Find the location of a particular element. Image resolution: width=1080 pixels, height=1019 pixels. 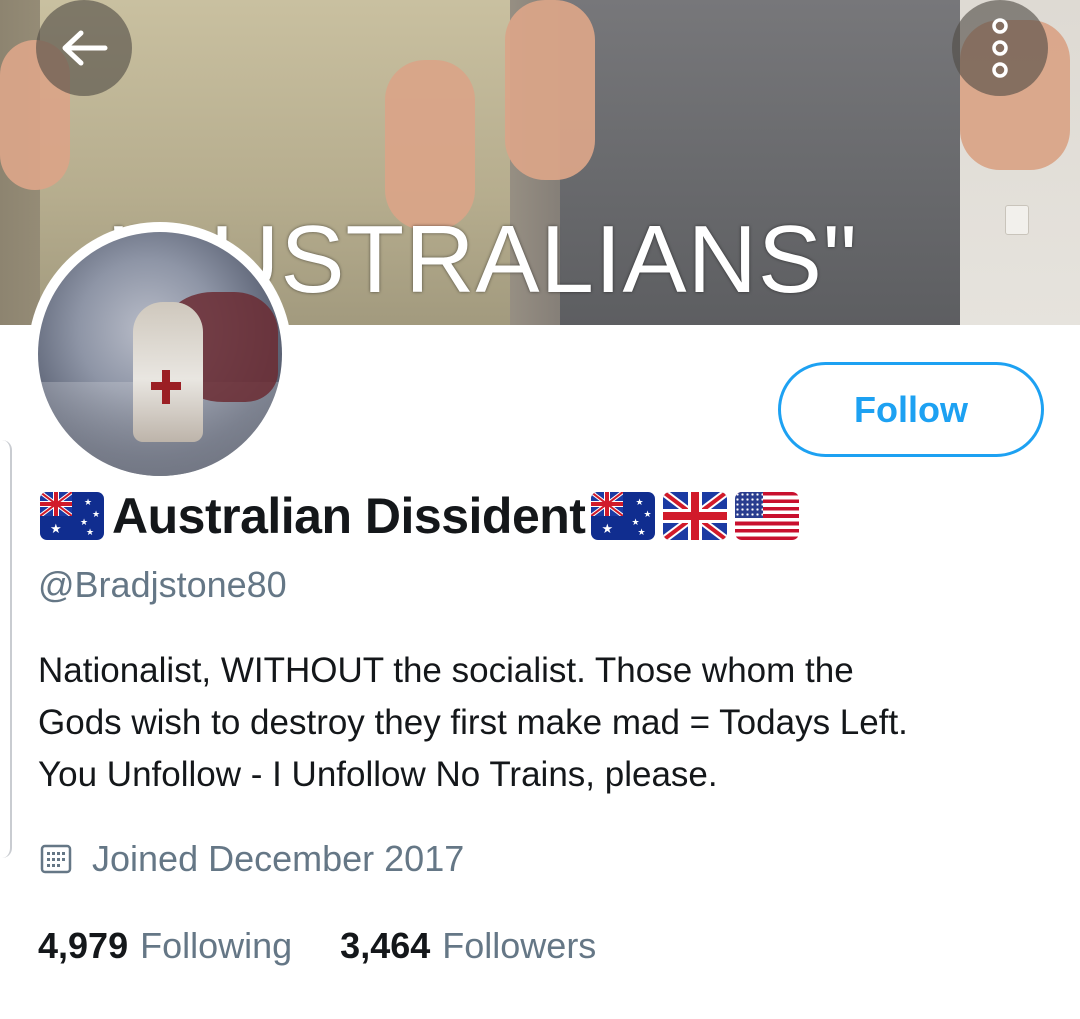

more-vertical-icon is located at coordinates (1000, 48).